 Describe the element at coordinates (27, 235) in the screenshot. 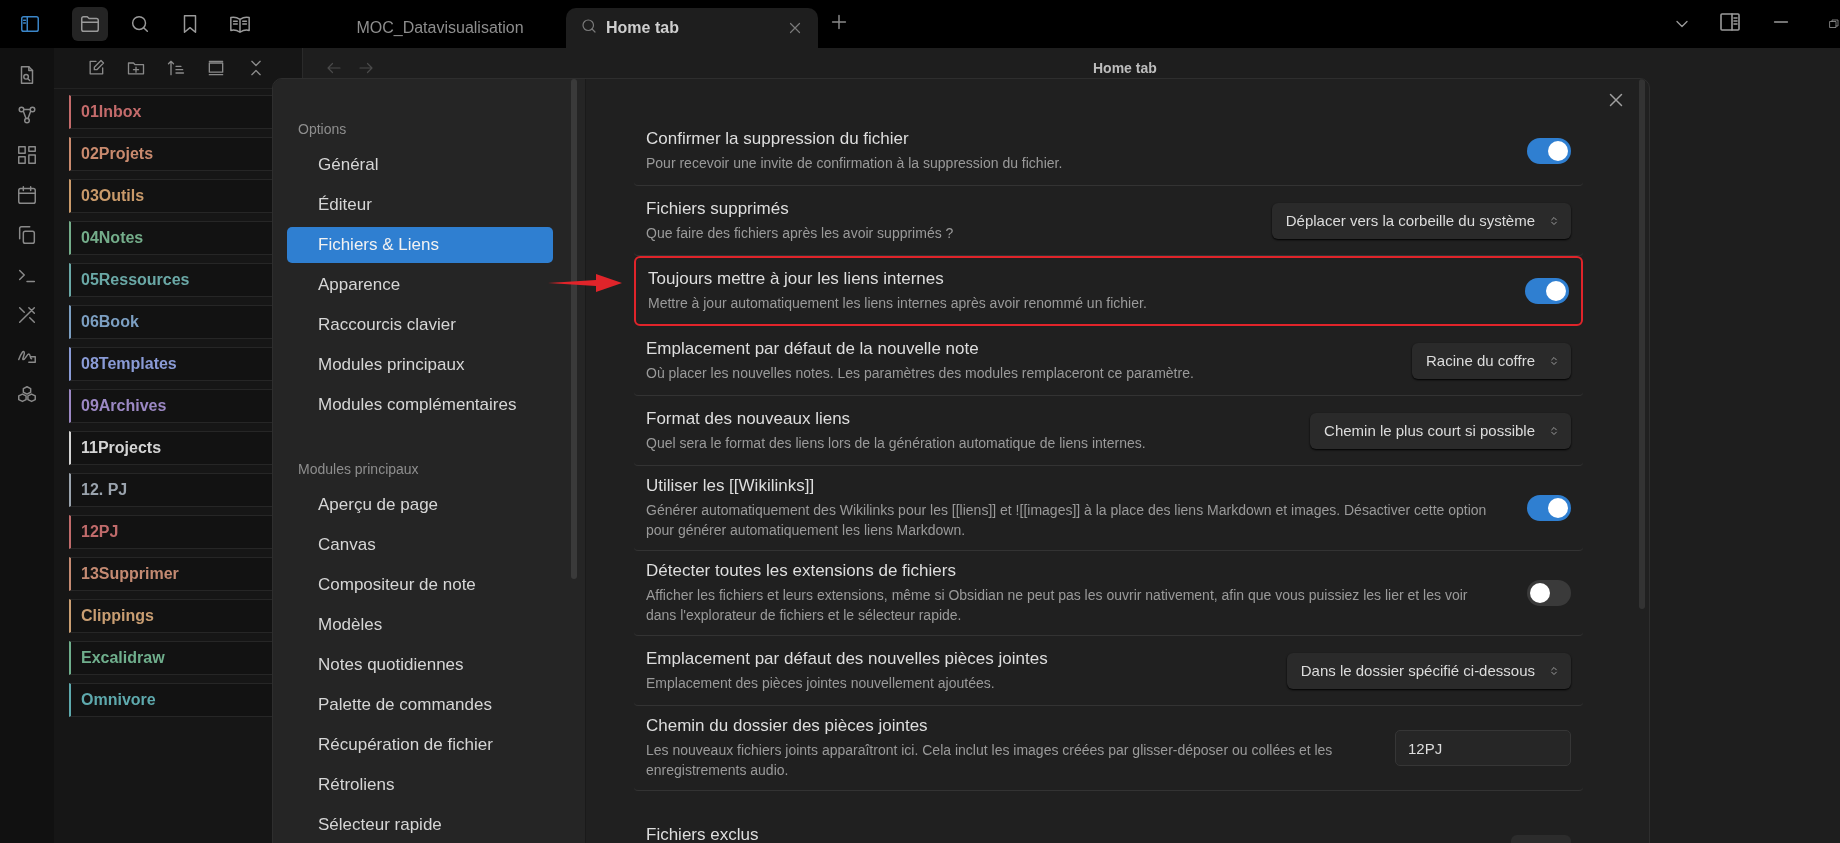

I see `copy-icon` at that location.